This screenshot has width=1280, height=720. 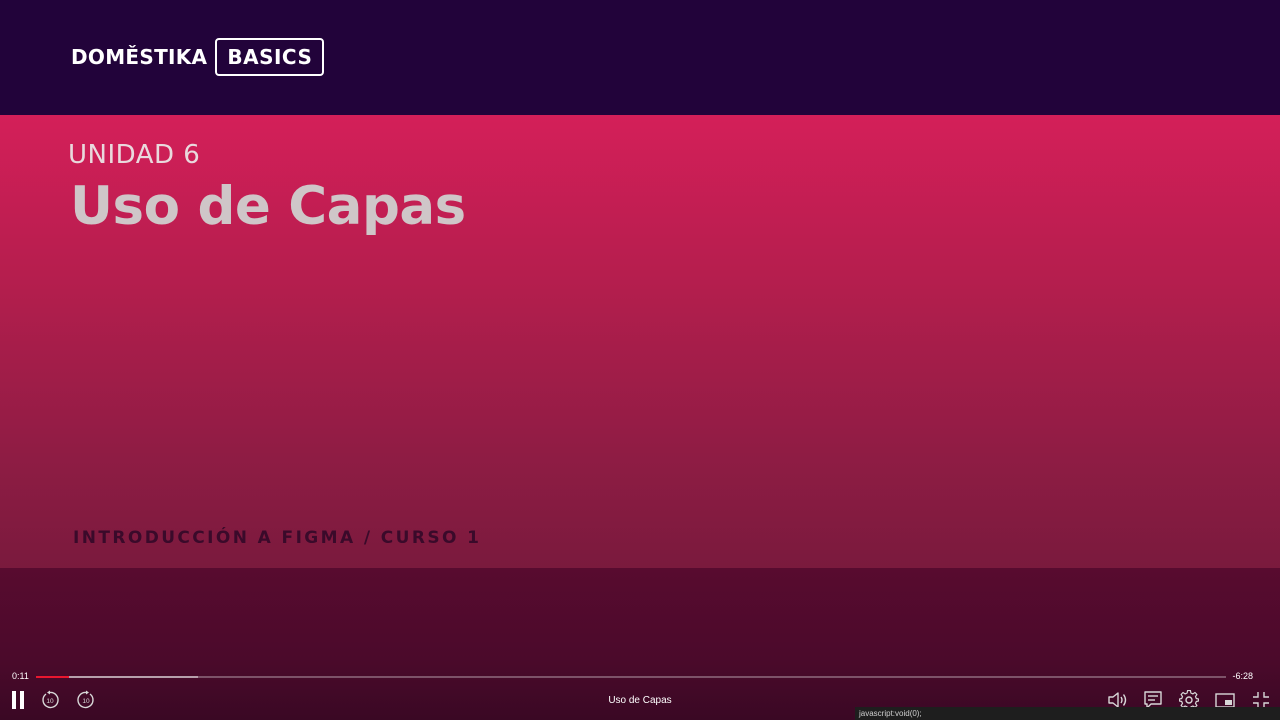 I want to click on logo-badge: BASICS, so click(x=270, y=57).